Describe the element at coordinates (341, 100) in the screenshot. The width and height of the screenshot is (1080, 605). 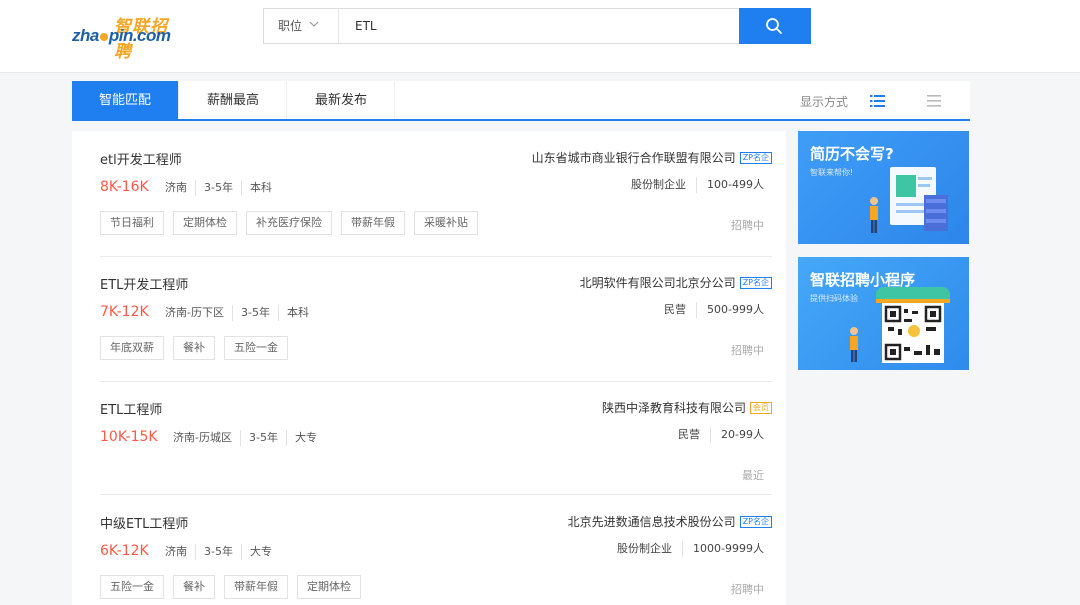
I see `tab-latest: 最新发布` at that location.